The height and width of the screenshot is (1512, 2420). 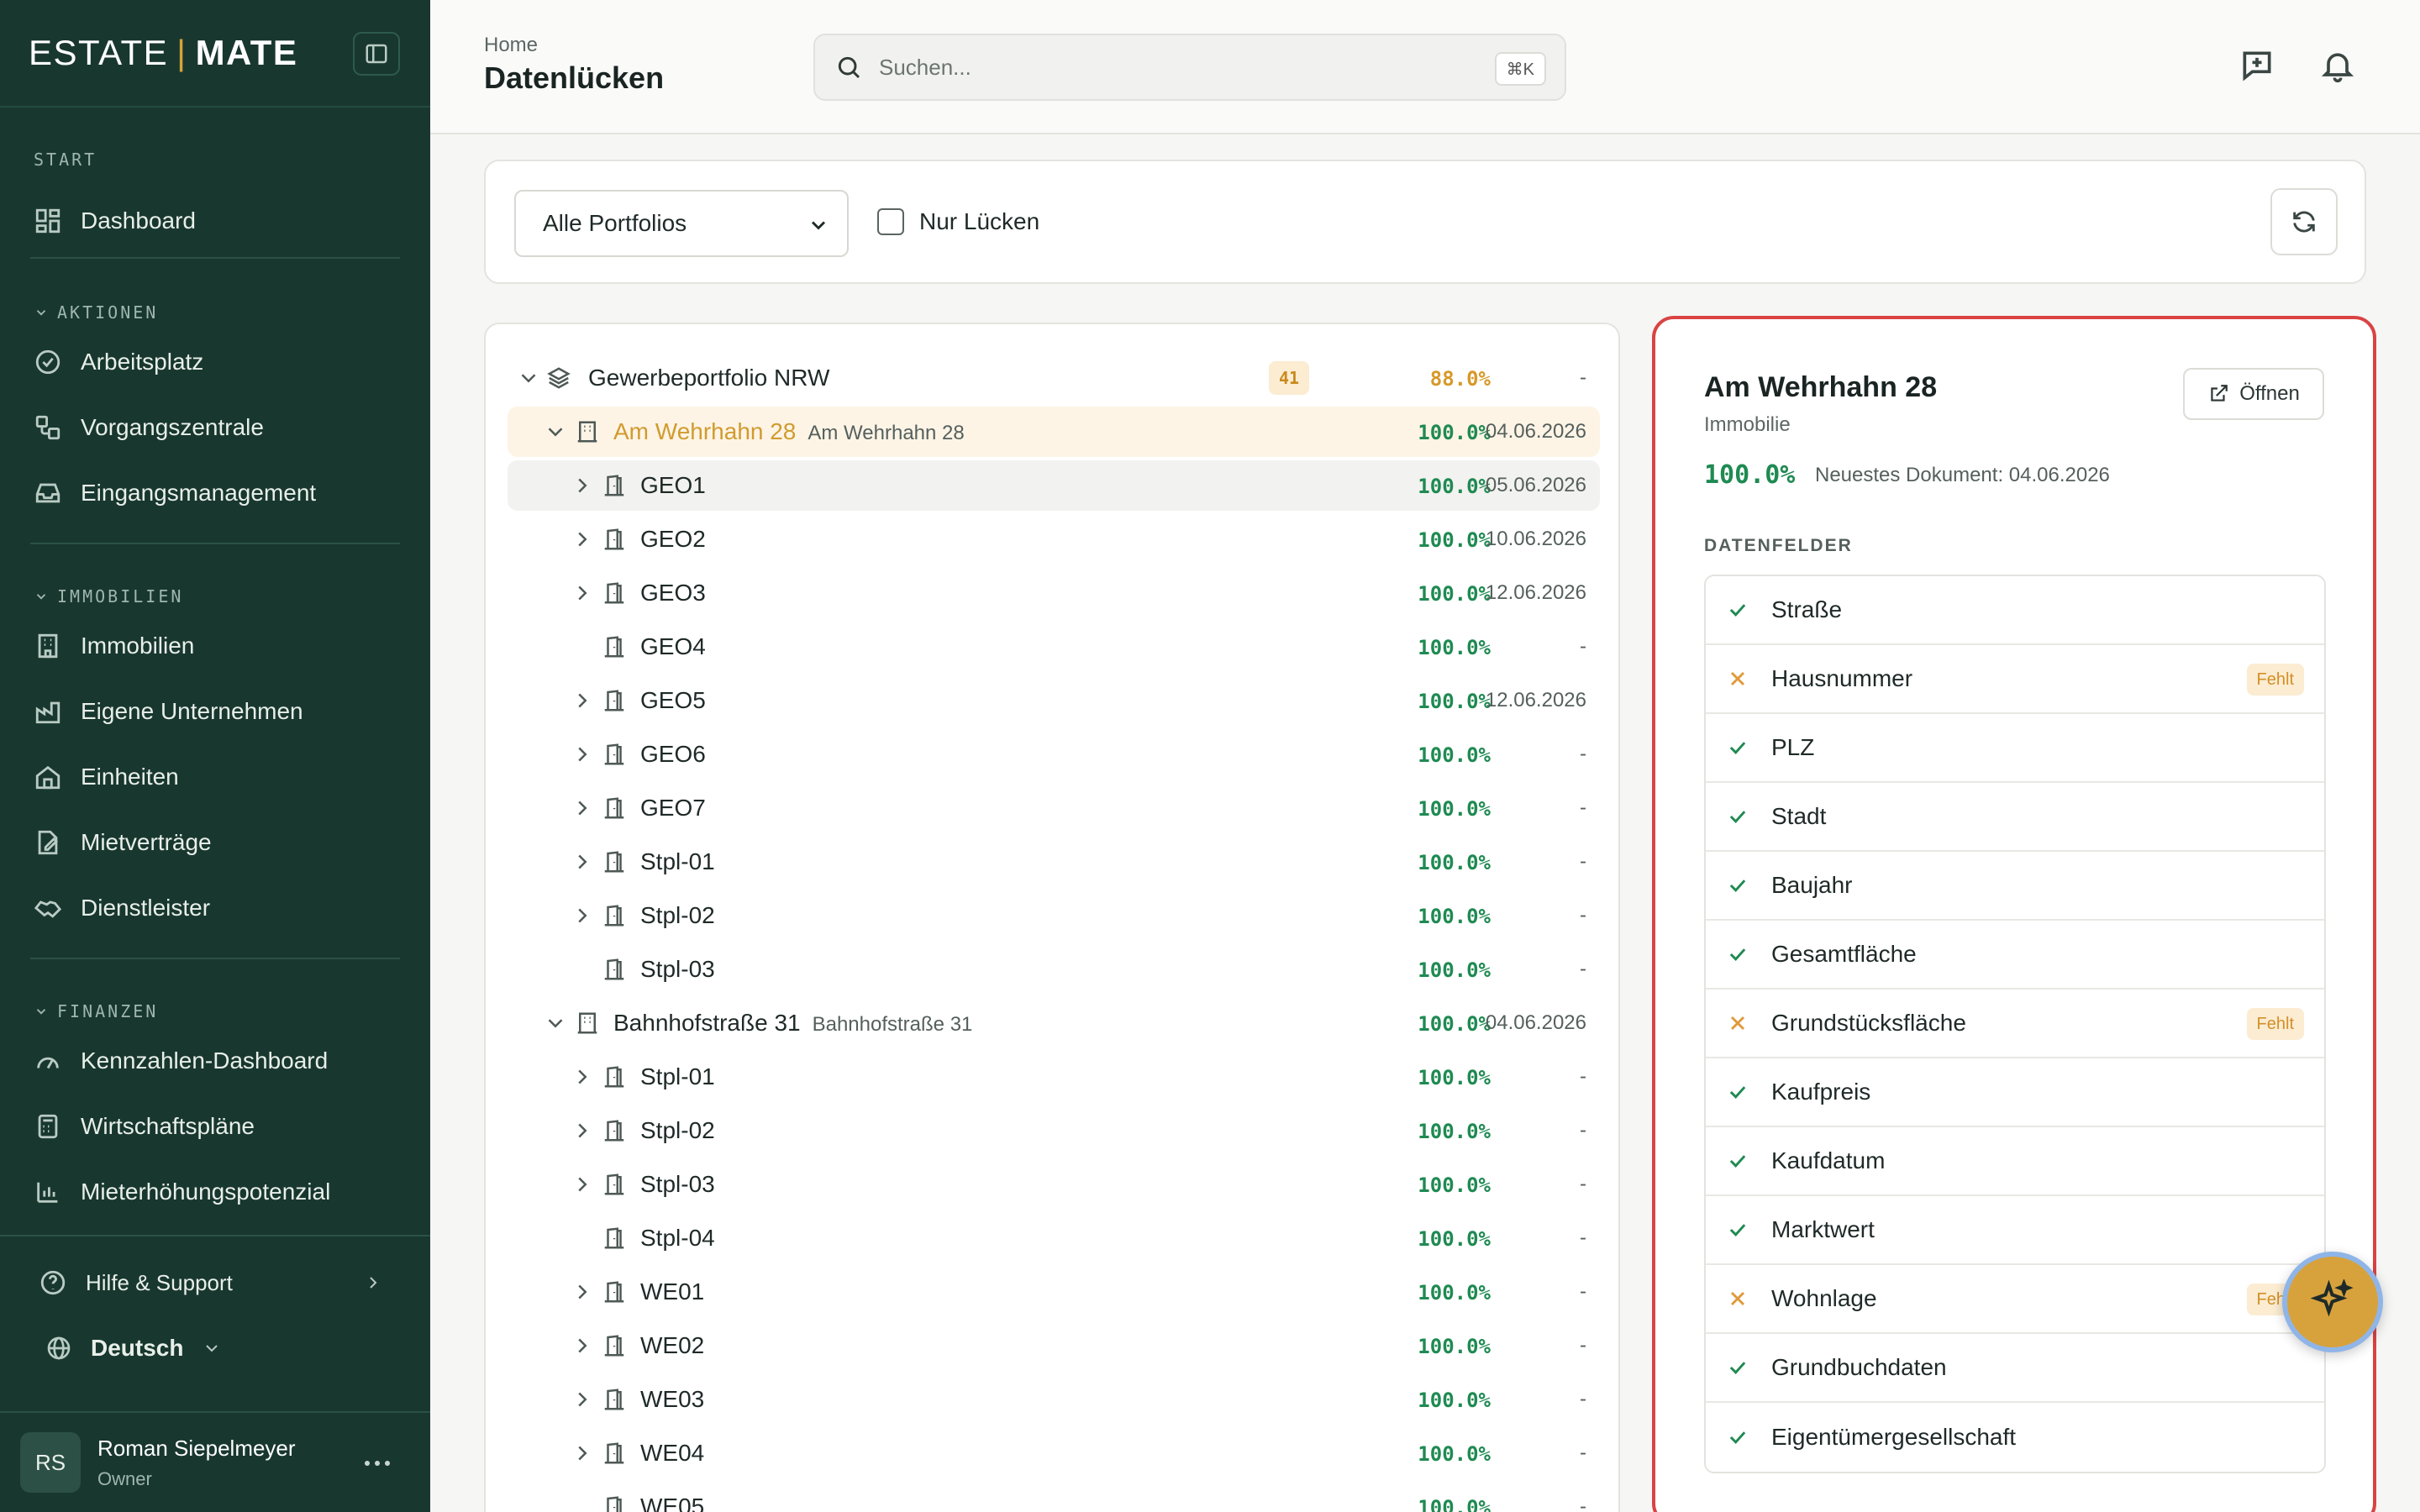 I want to click on tree-row-unit: WE04 100.0% -, so click(x=1054, y=1453).